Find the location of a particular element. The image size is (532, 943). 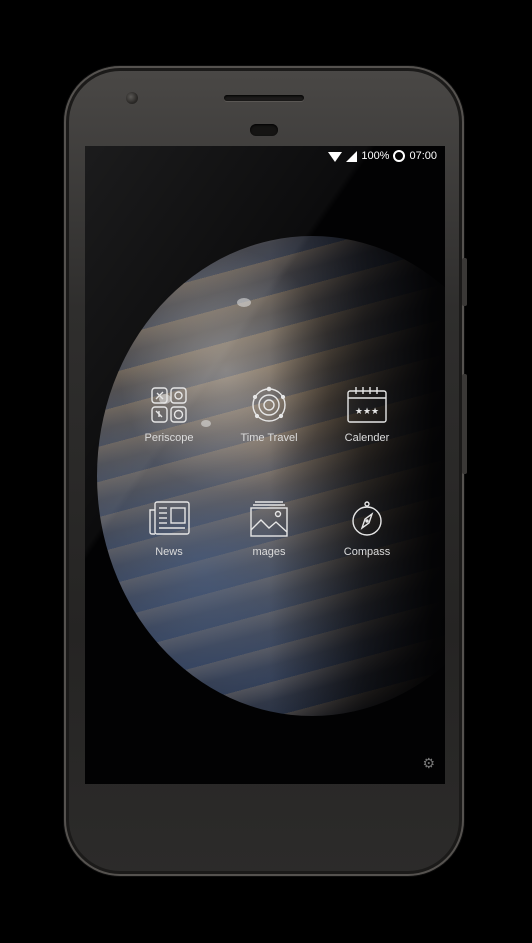

app-images: mages is located at coordinates (269, 529).